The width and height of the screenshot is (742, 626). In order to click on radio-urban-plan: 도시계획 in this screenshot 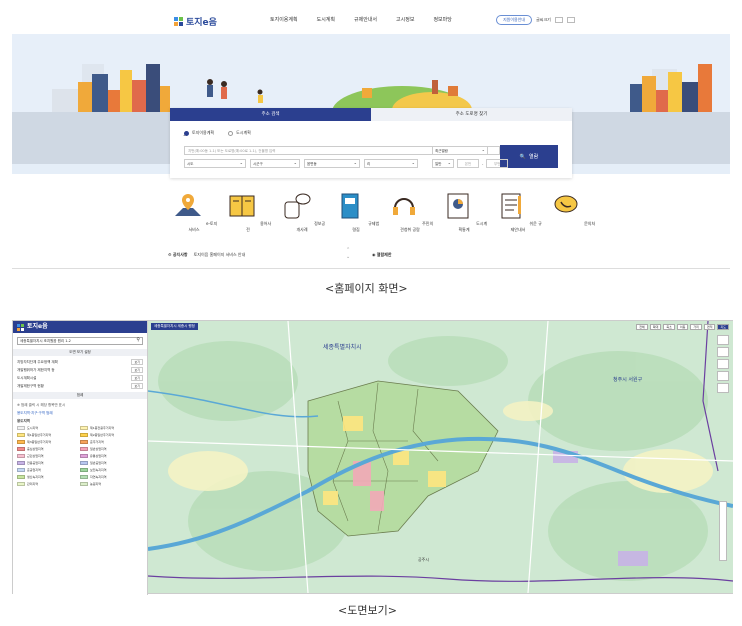, I will do `click(239, 133)`.